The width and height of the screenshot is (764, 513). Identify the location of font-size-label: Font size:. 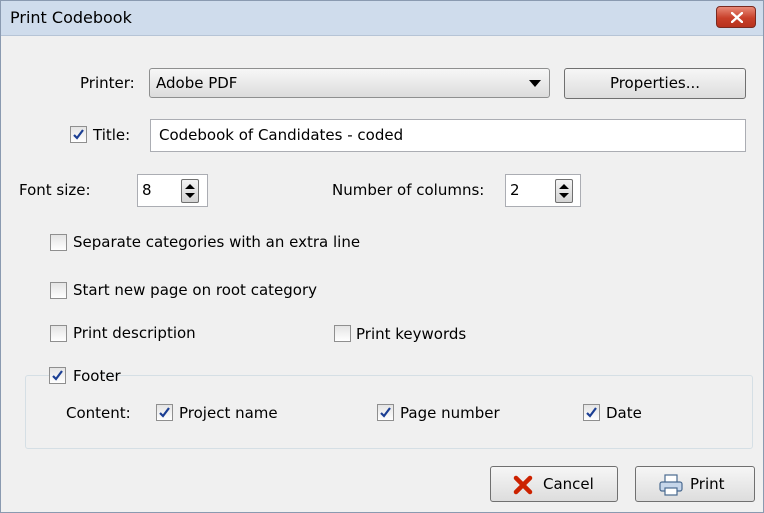
(55, 190).